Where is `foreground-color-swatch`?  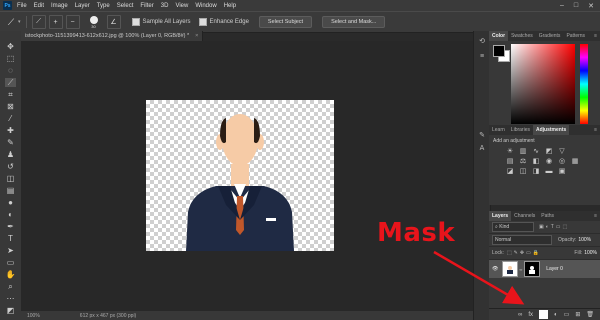
foreground-color-swatch is located at coordinates (499, 51).